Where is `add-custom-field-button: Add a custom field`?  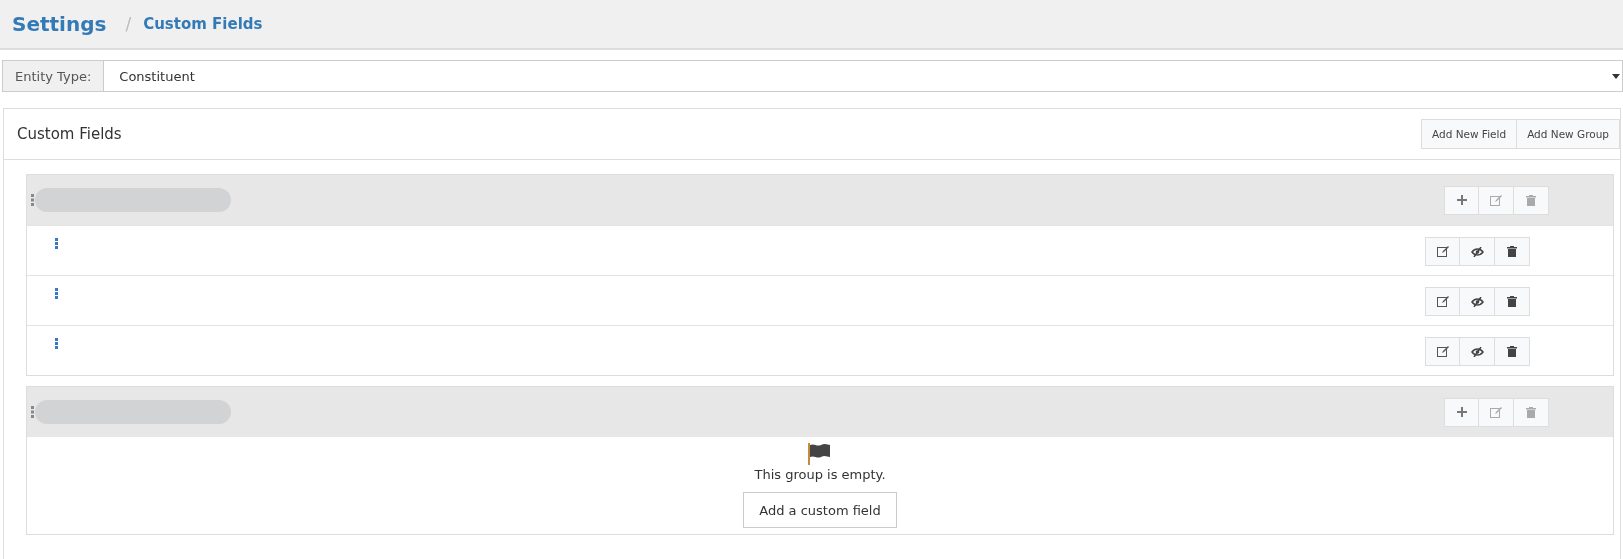
add-custom-field-button: Add a custom field is located at coordinates (820, 510).